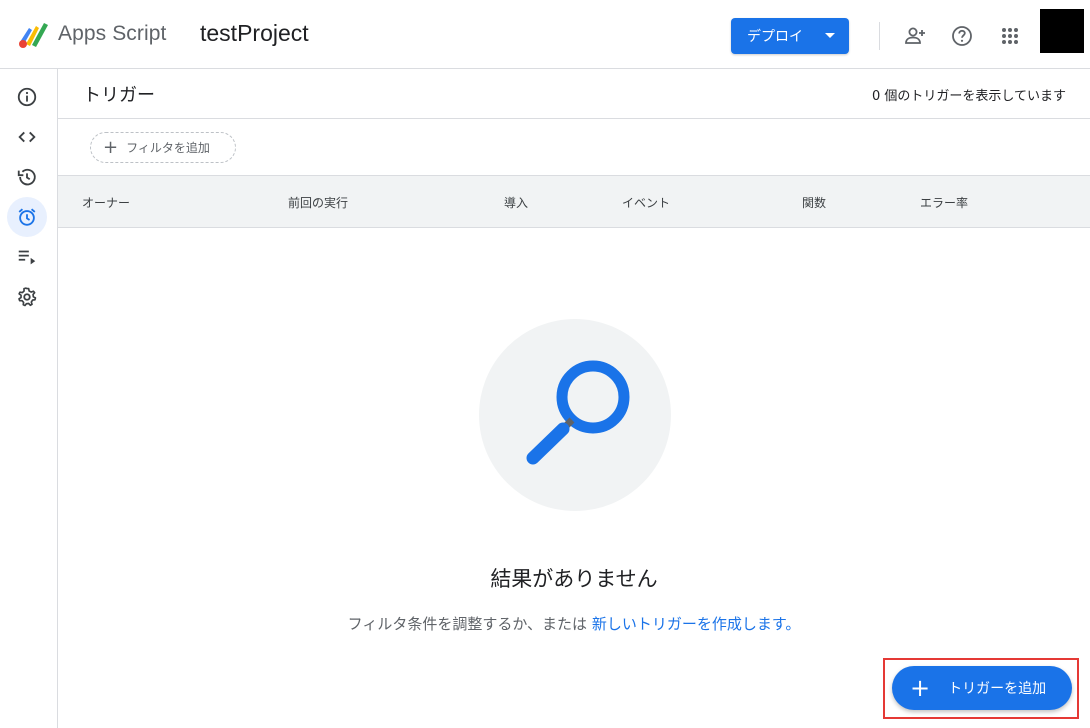 Image resolution: width=1090 pixels, height=728 pixels. I want to click on empty-state-description: フィルタ条件を調整するか、または 新しいトリガーを作成します。, so click(574, 623).